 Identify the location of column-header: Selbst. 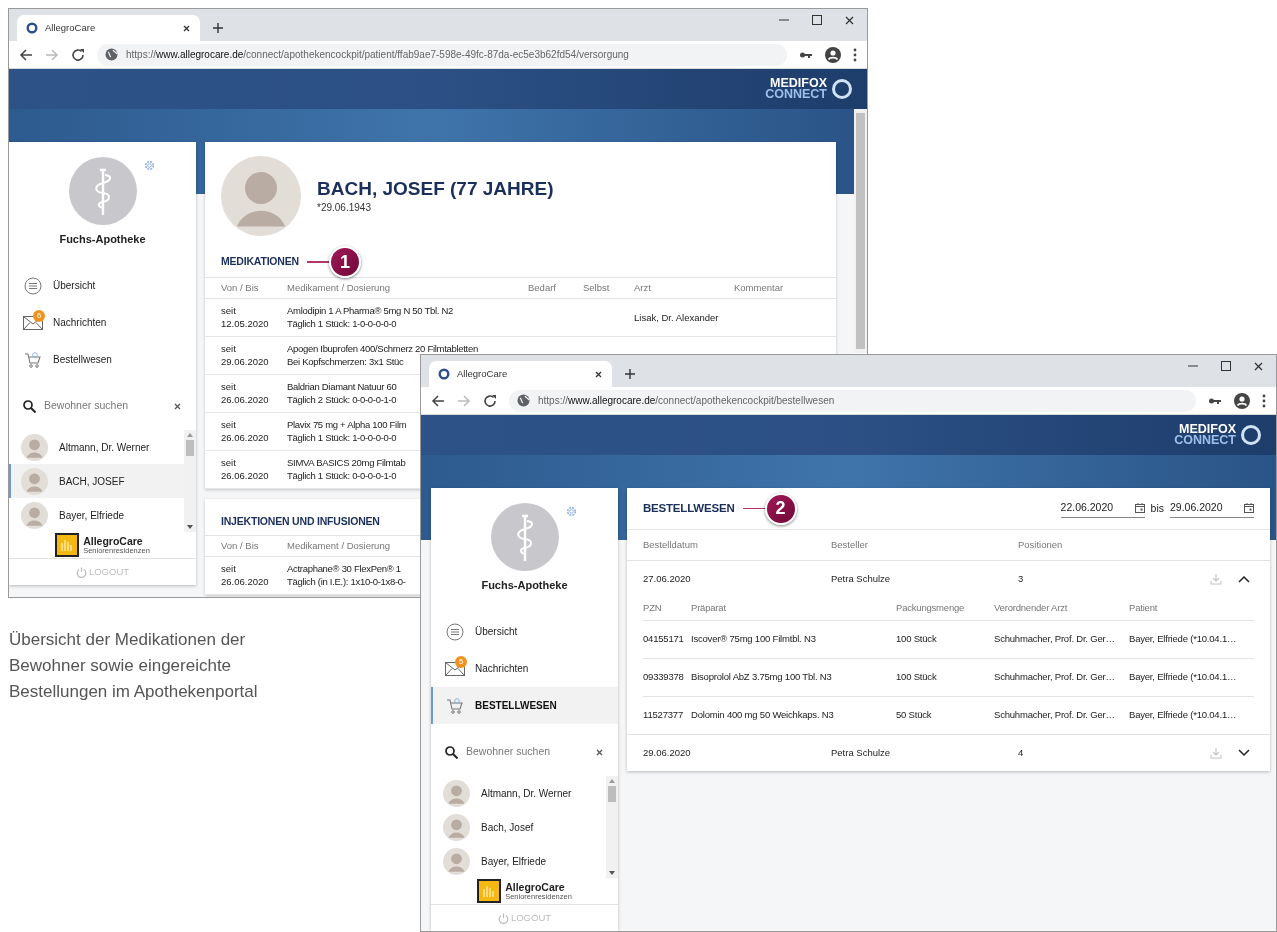
(597, 287).